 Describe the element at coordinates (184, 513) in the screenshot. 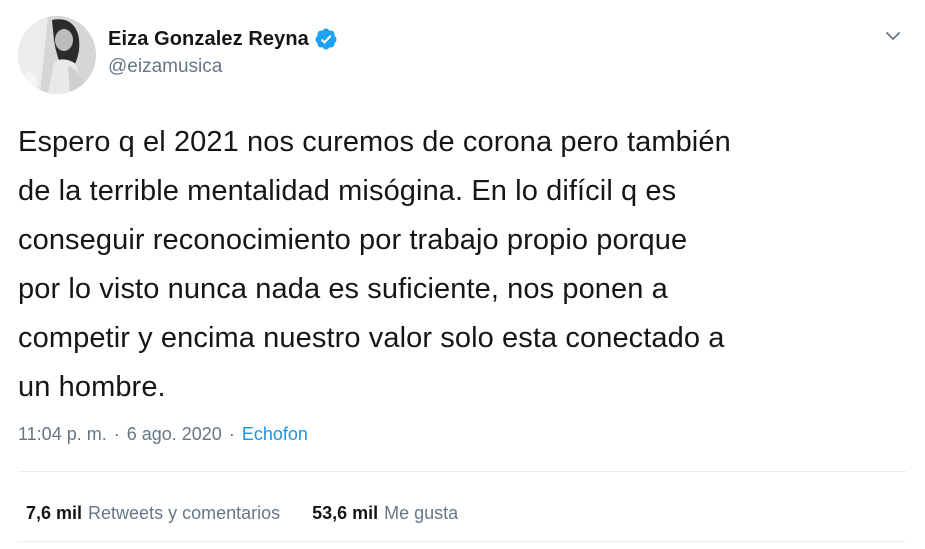

I see `retweets-label: Retweets y comentarios` at that location.